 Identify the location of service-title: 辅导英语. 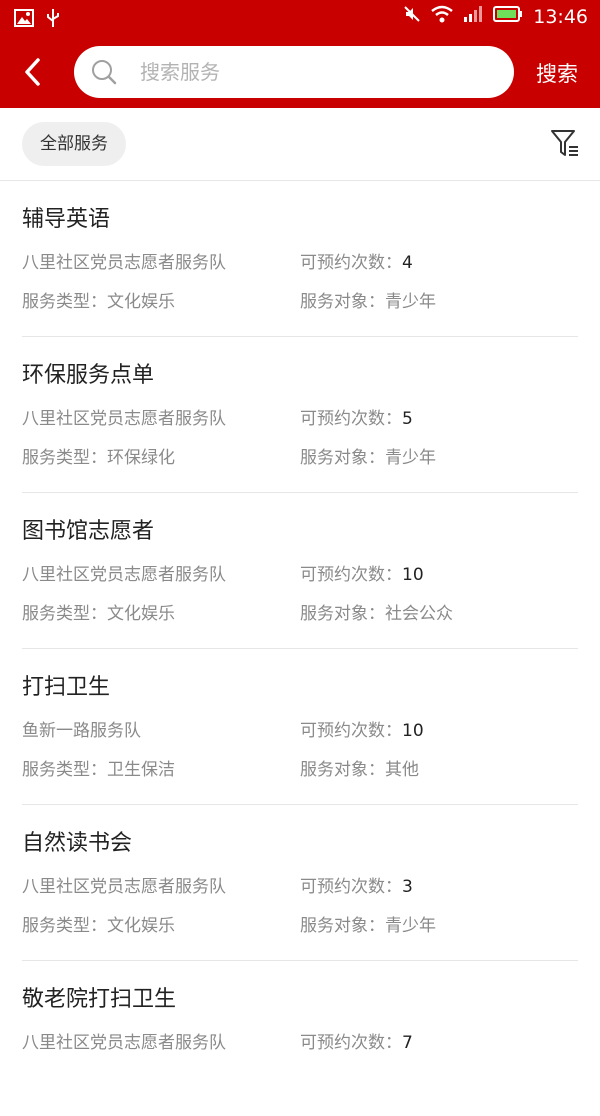
(66, 219).